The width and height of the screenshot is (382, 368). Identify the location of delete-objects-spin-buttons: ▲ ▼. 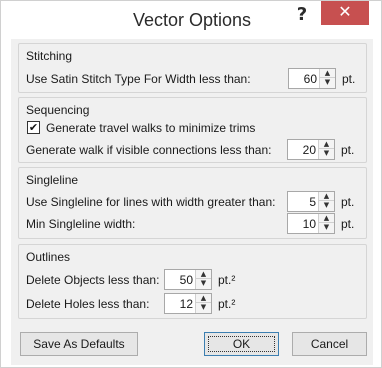
(203, 279).